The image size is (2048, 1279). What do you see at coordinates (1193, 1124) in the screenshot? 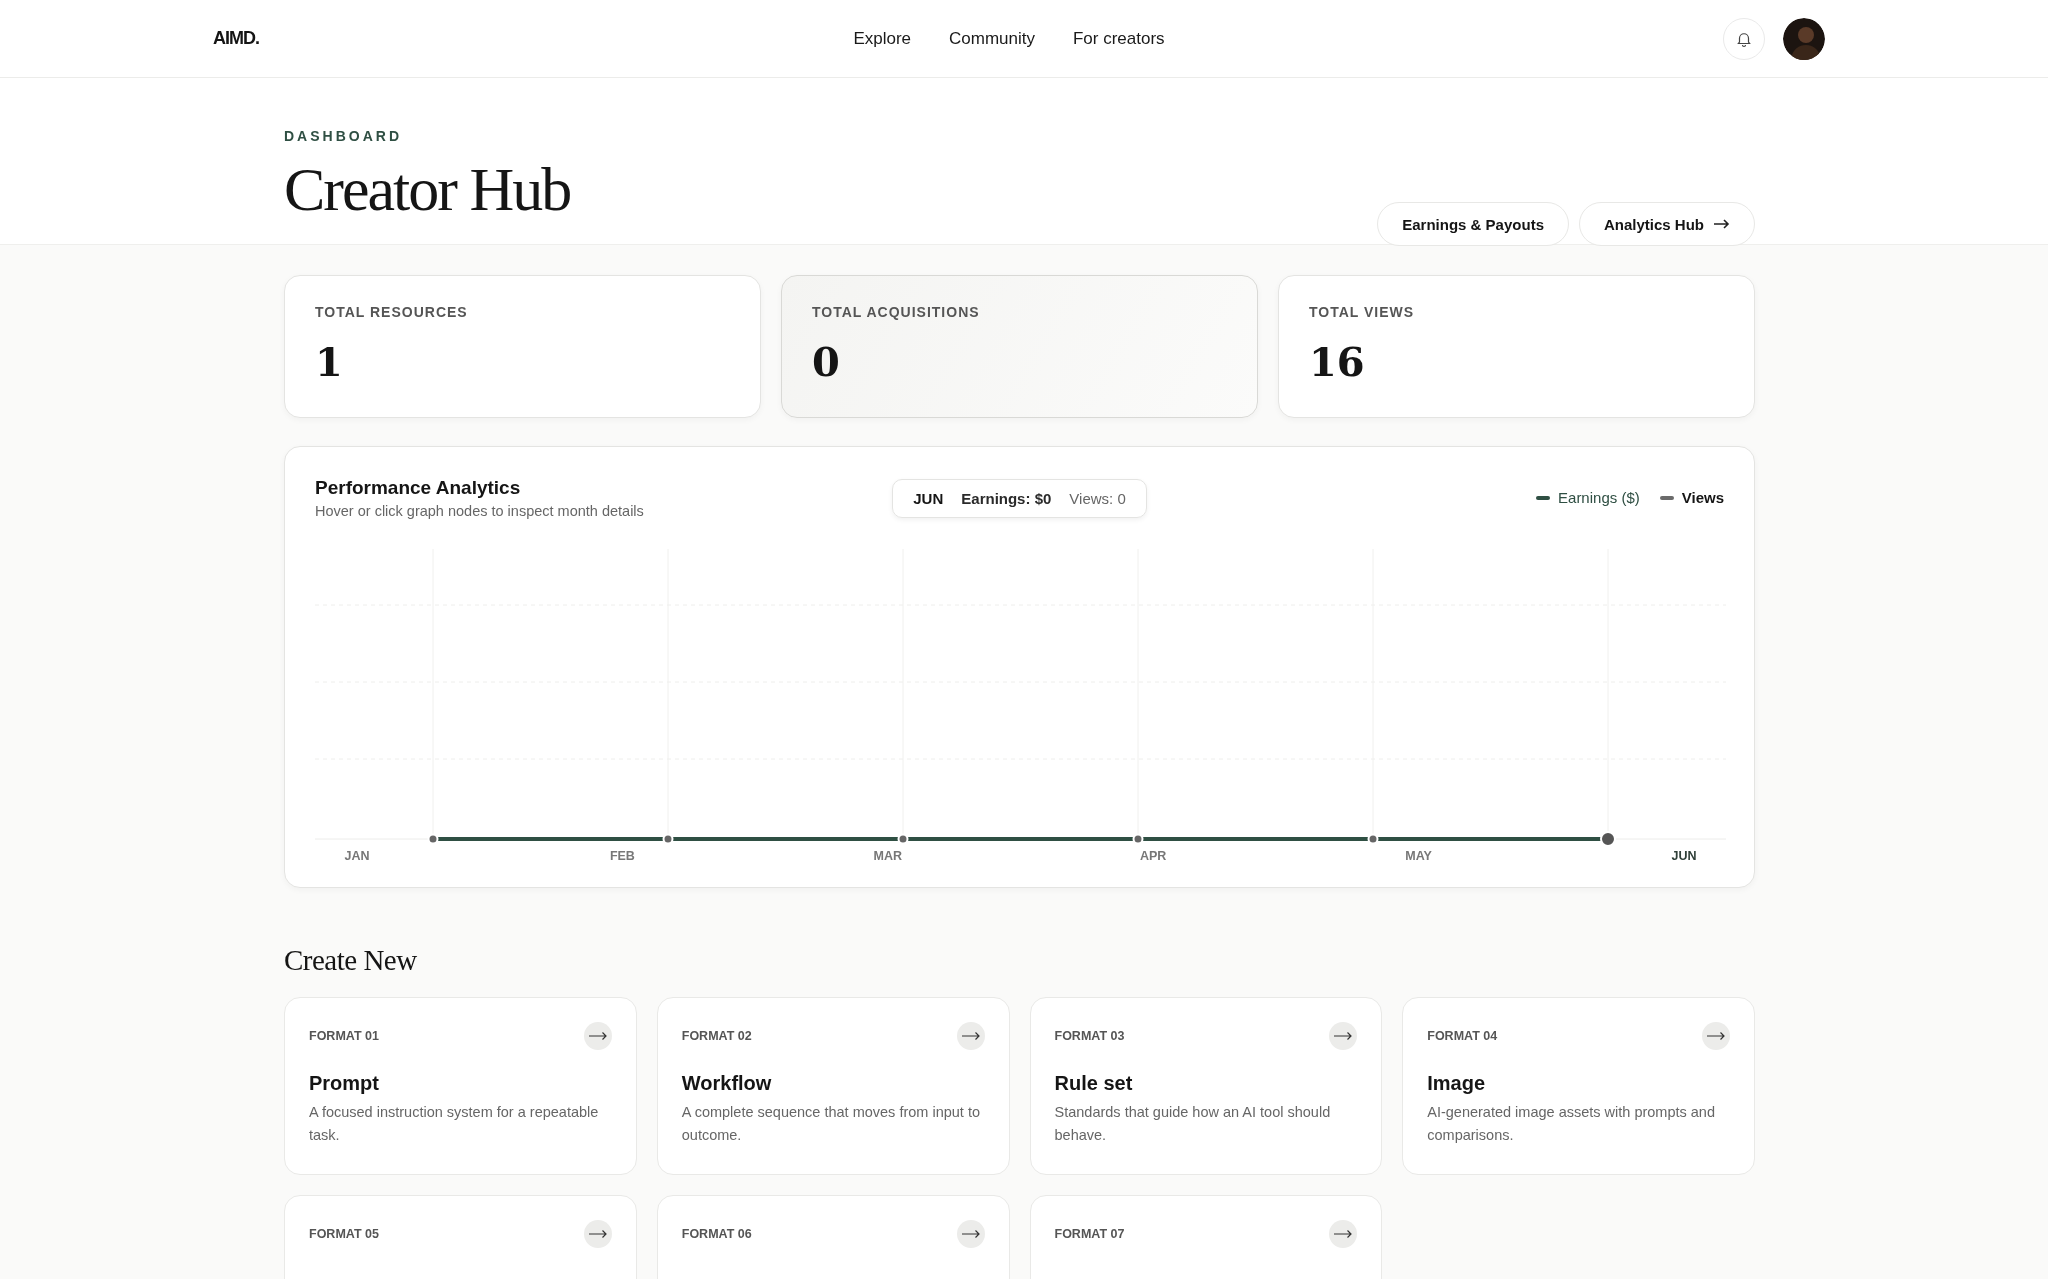
I see `format-description: Standards that guide how an AI tool should behave.` at bounding box center [1193, 1124].